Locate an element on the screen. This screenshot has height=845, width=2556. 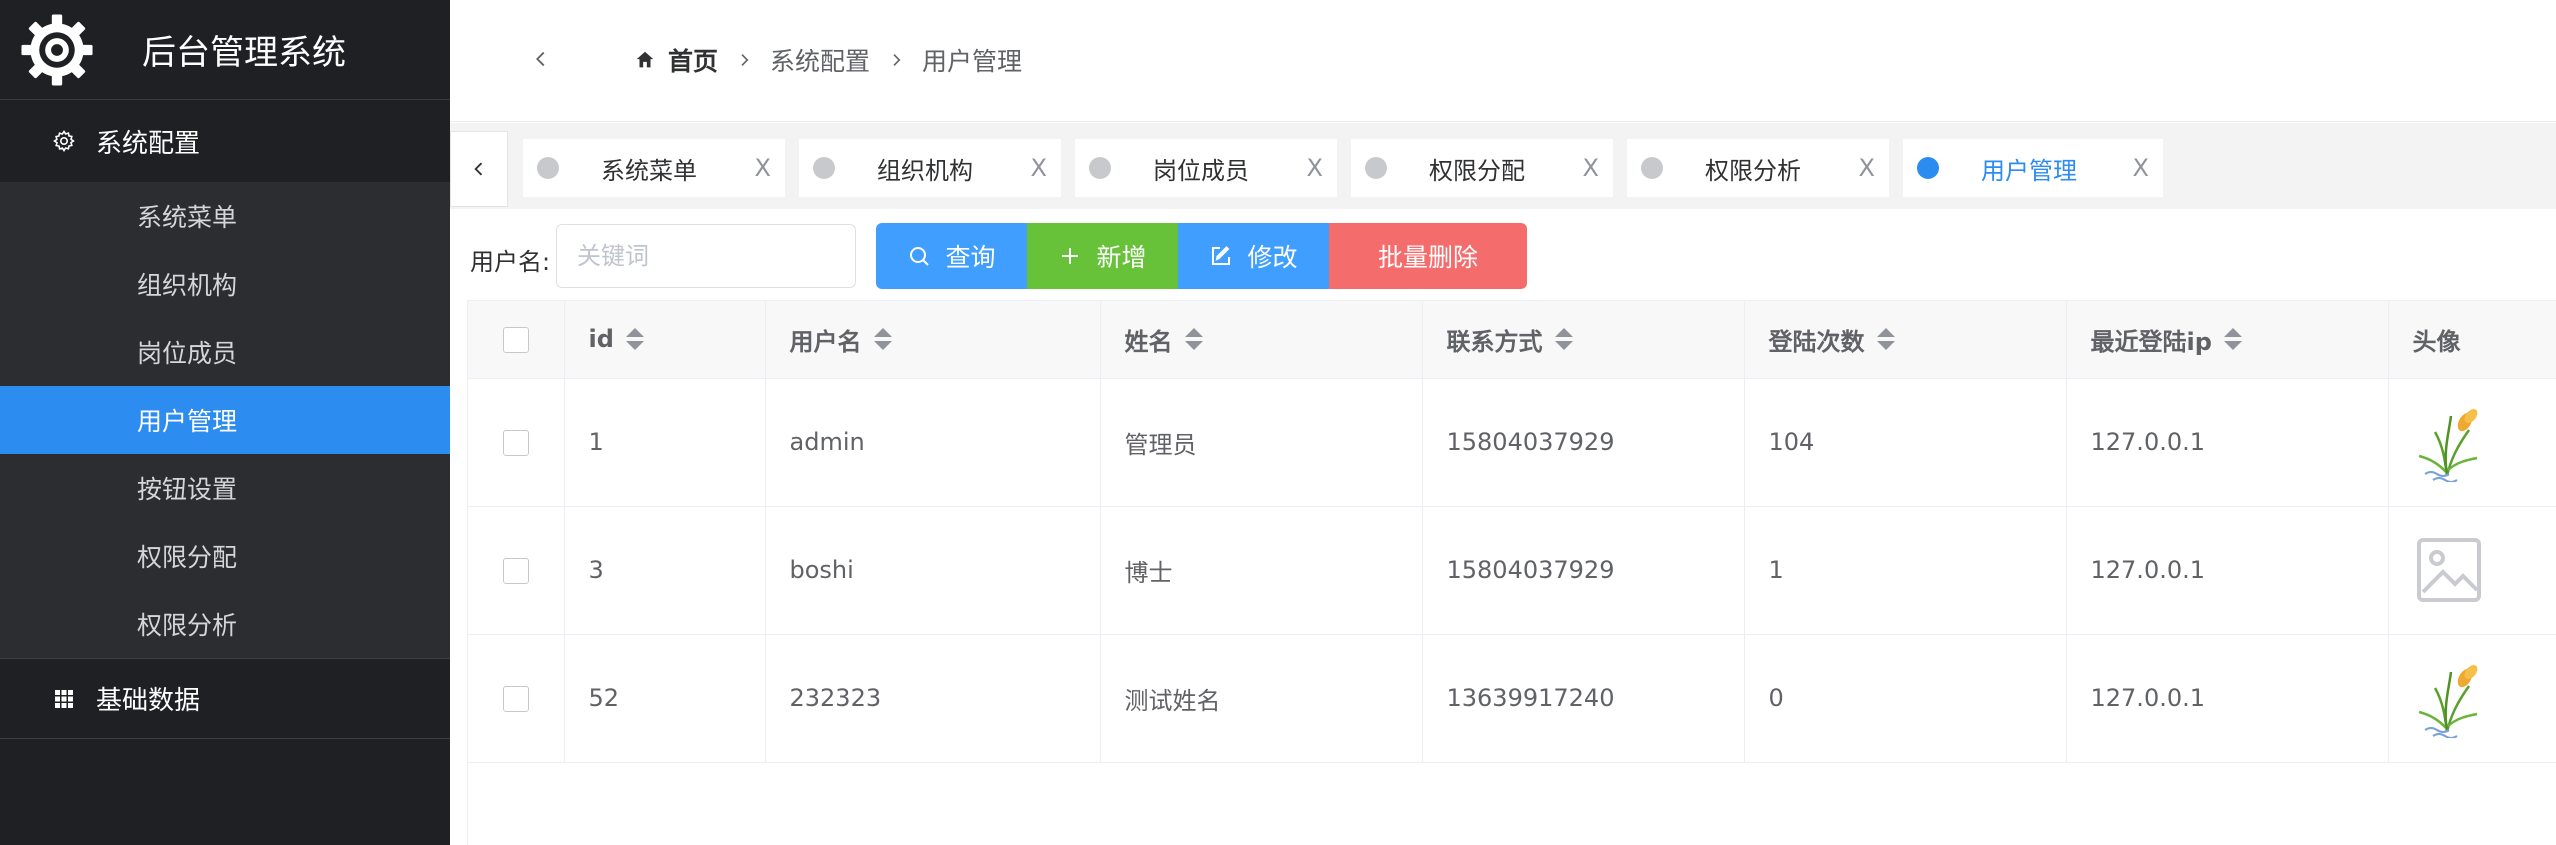
cell-name: 测试姓名 is located at coordinates (1261, 698).